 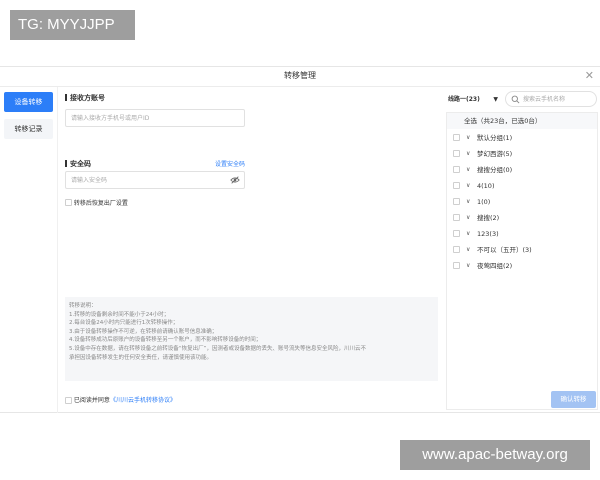 I want to click on group-label: 搜搜分组(0), so click(x=495, y=170).